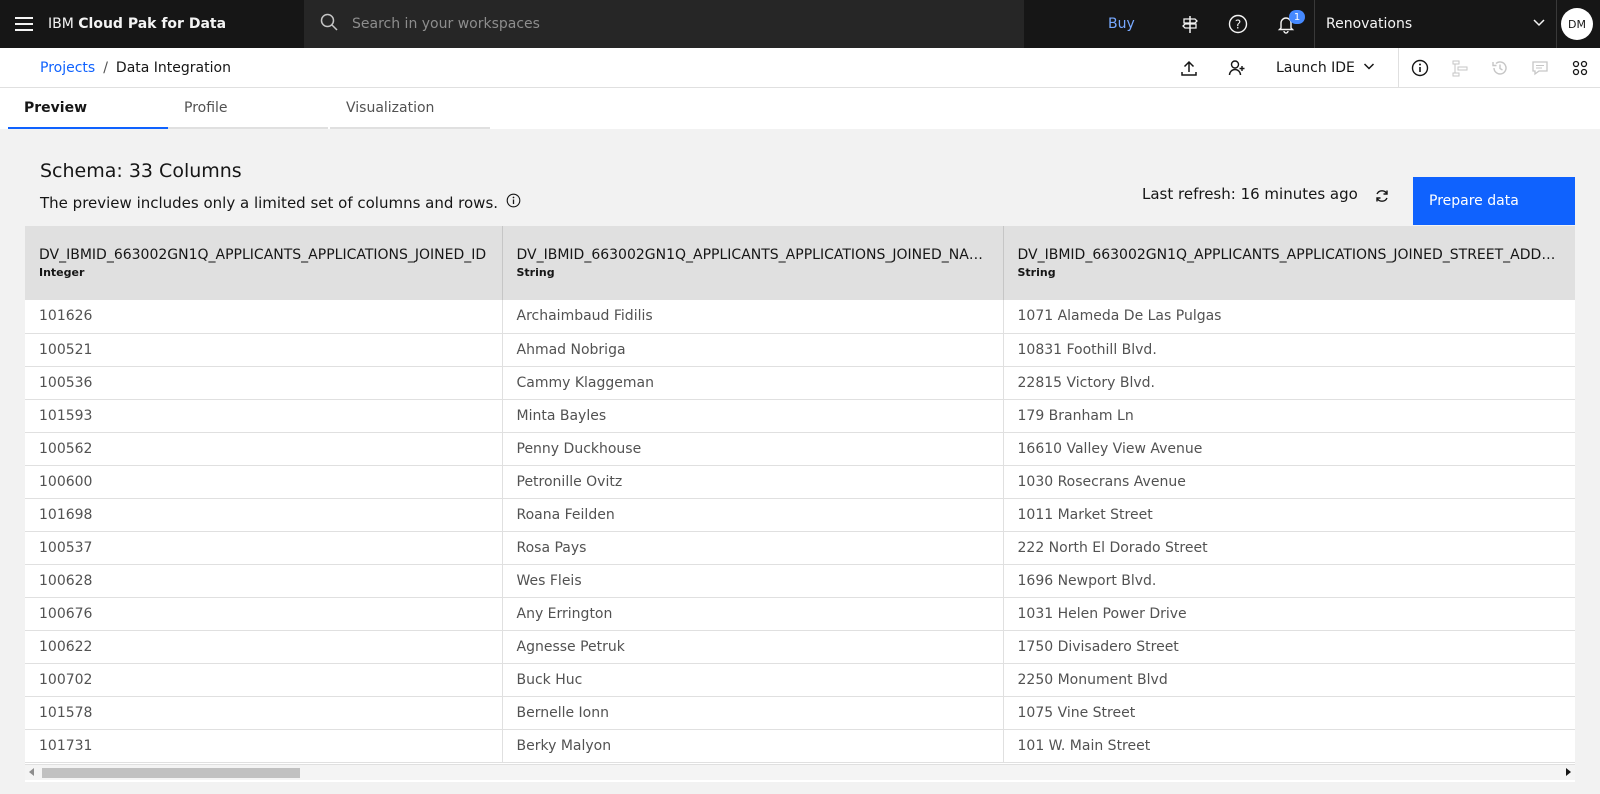 The image size is (1600, 794). I want to click on search-icon, so click(329, 24).